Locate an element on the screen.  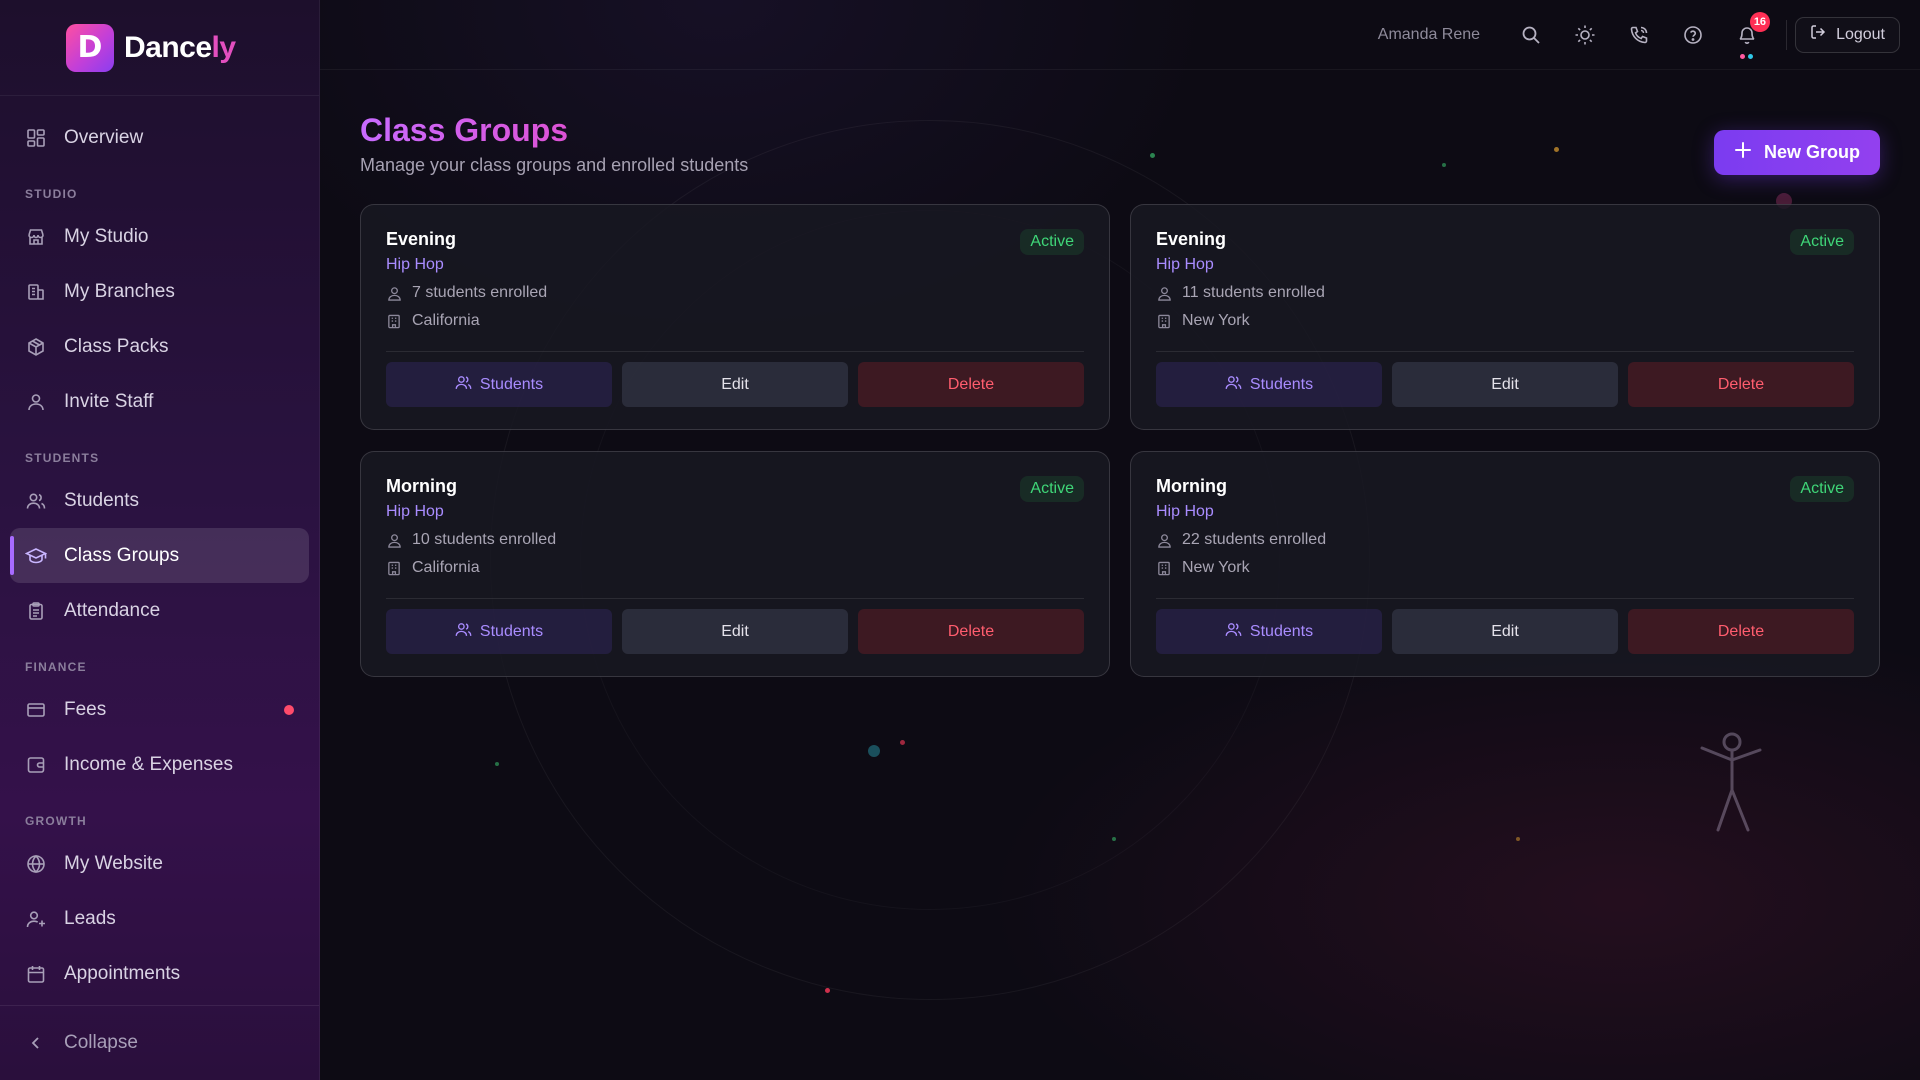
new-group-button: New Group is located at coordinates (1796, 152).